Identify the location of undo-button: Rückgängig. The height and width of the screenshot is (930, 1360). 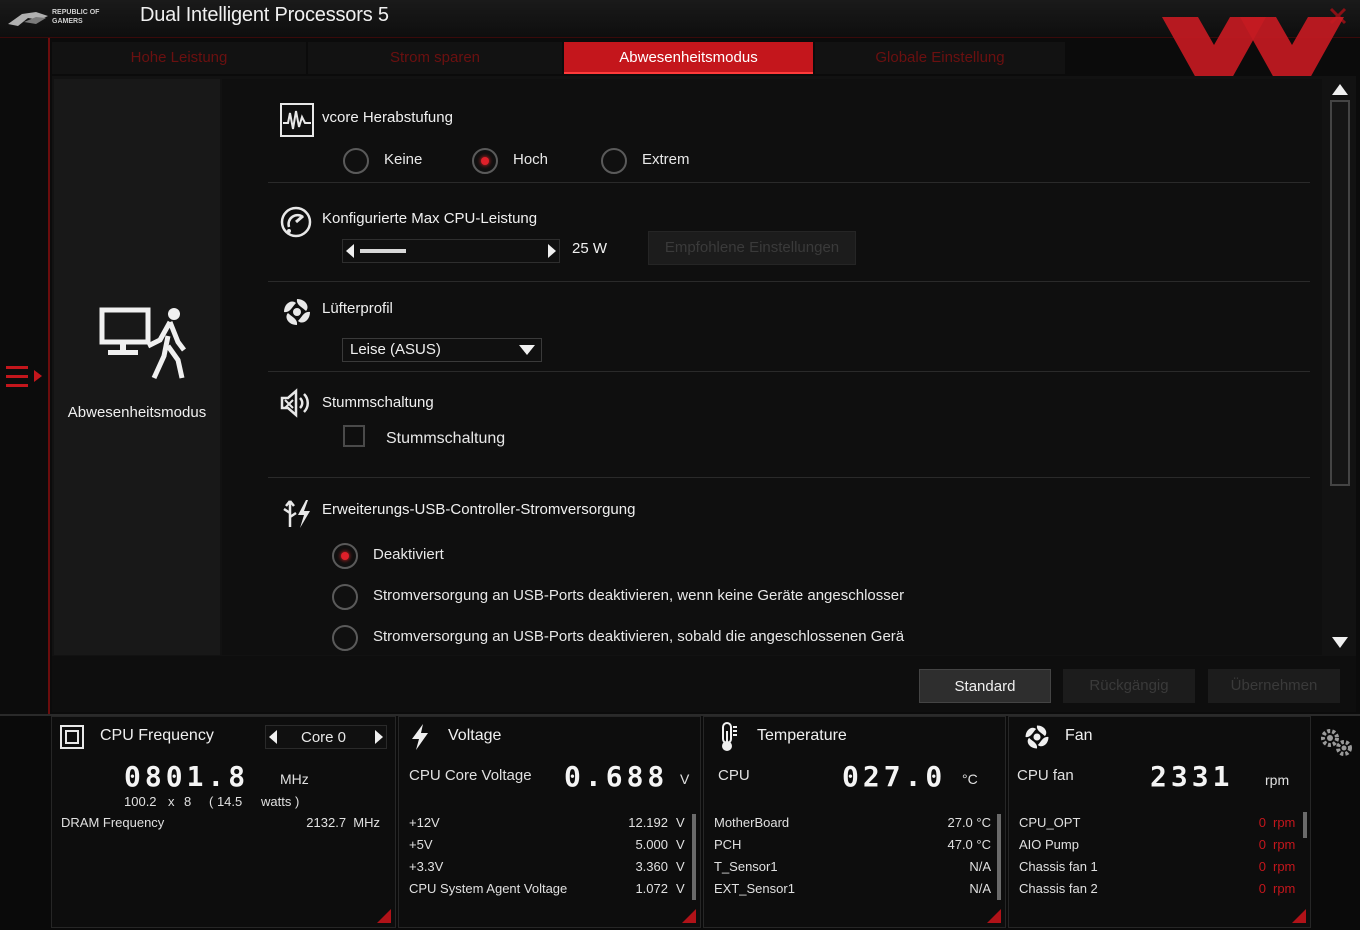
(1129, 686).